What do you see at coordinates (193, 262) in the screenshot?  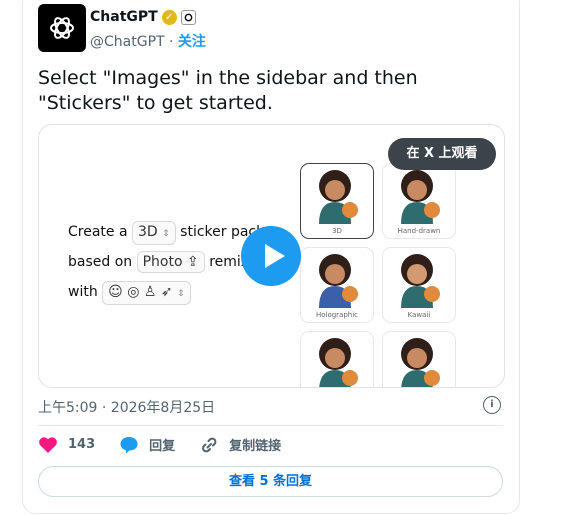 I see `upload-icon: ⇪` at bounding box center [193, 262].